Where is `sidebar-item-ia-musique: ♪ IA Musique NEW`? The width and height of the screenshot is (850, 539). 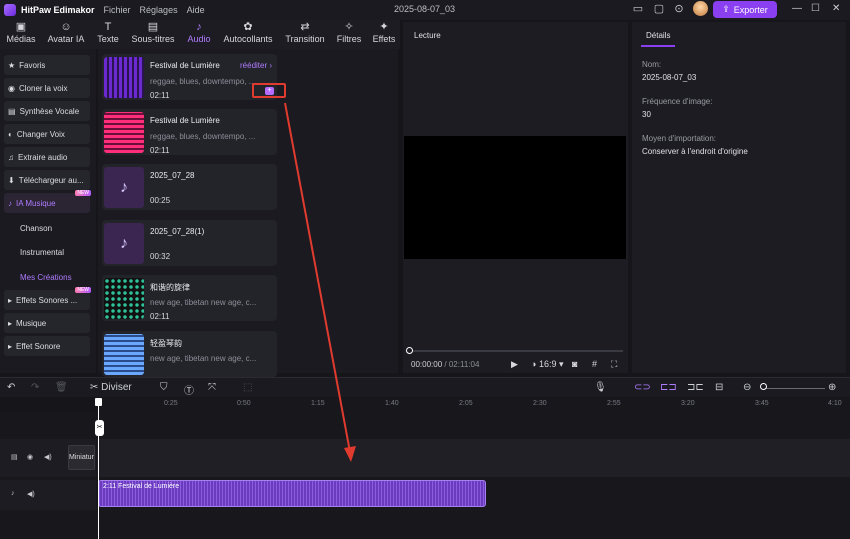 sidebar-item-ia-musique: ♪ IA Musique NEW is located at coordinates (47, 201).